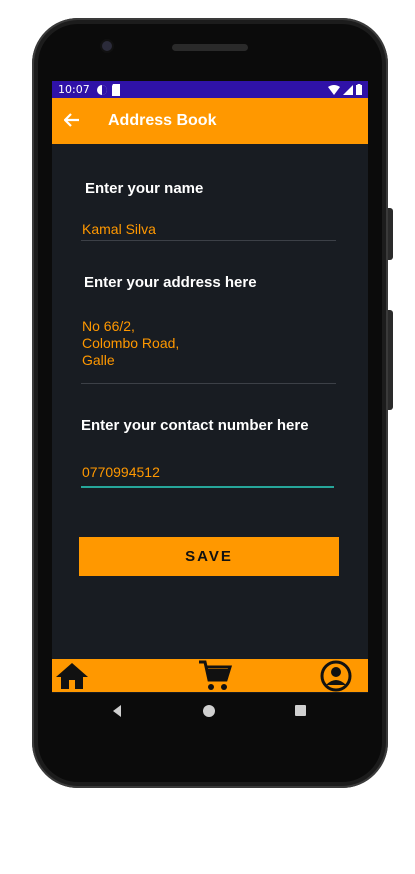 The height and width of the screenshot is (874, 415). What do you see at coordinates (170, 282) in the screenshot?
I see `address-label: Enter your address here` at bounding box center [170, 282].